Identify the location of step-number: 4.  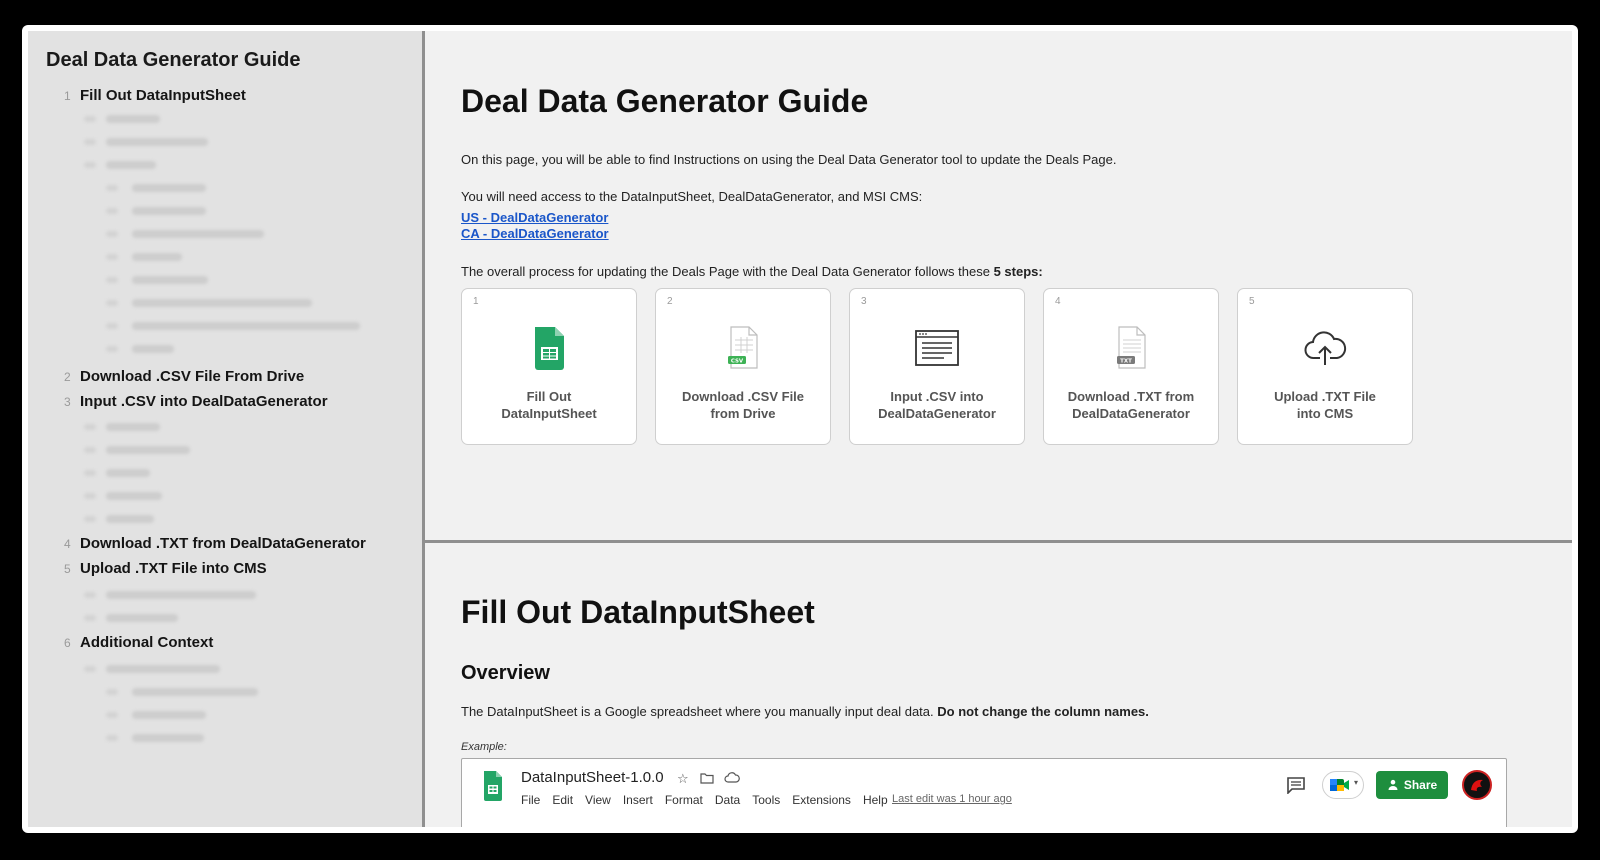
(1058, 301).